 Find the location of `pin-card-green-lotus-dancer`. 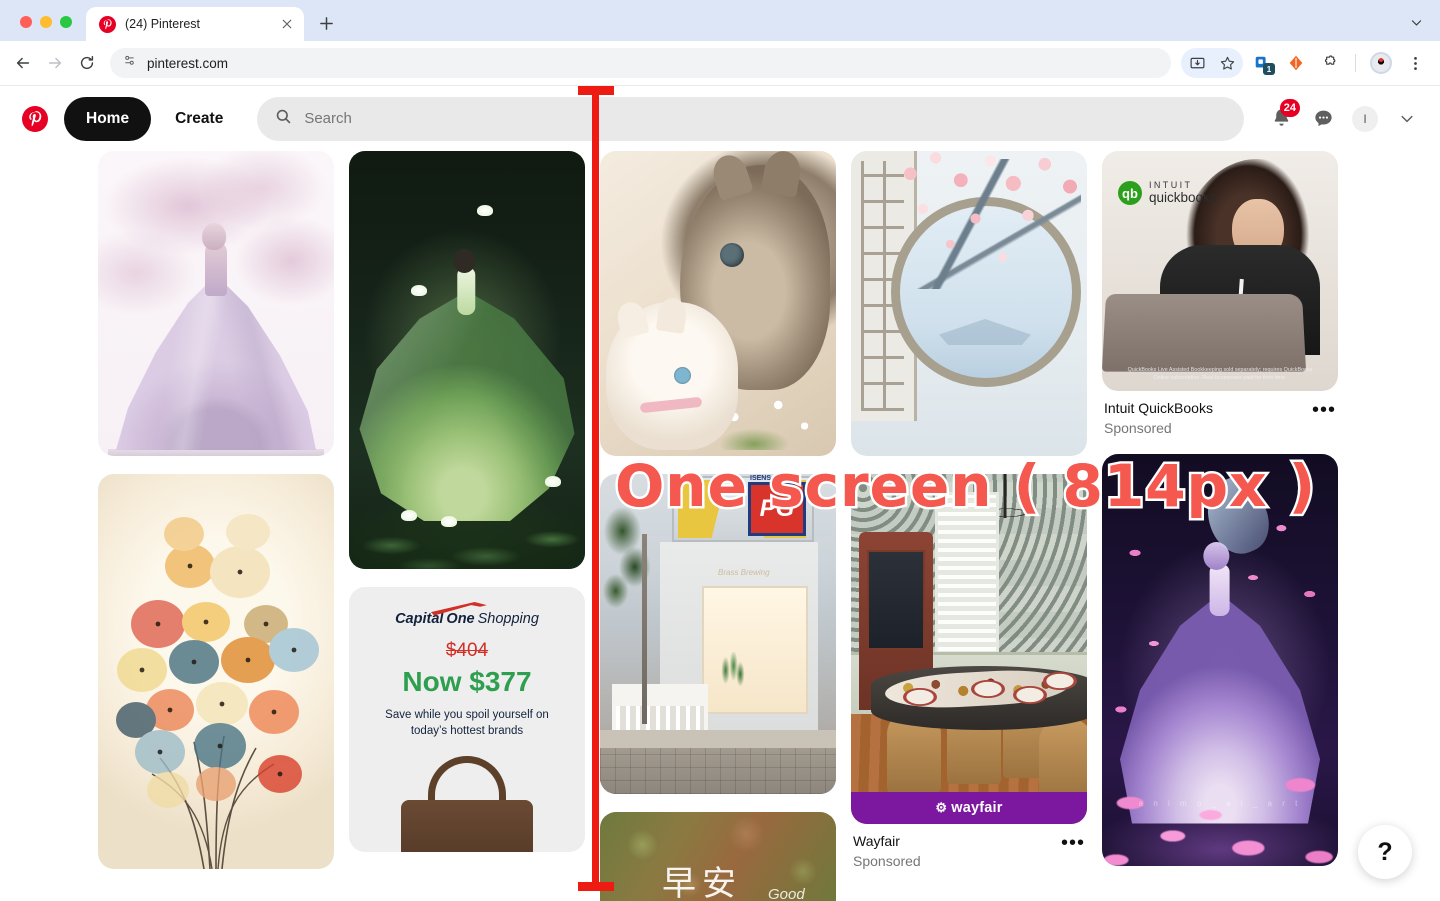

pin-card-green-lotus-dancer is located at coordinates (467, 360).